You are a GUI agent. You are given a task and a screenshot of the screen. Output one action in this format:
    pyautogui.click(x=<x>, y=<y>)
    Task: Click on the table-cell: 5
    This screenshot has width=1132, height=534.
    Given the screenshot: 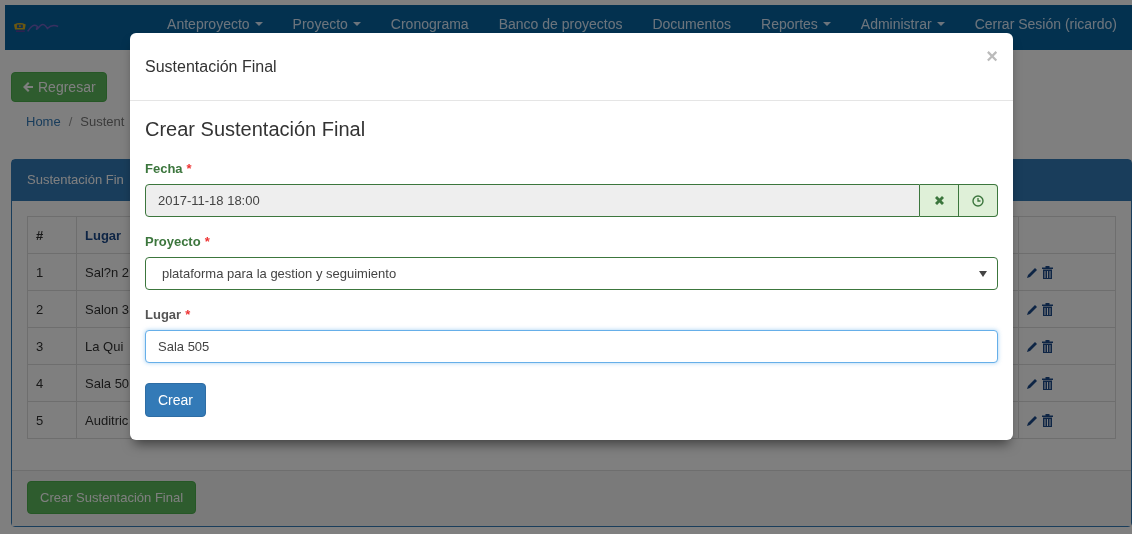 What is the action you would take?
    pyautogui.click(x=52, y=420)
    